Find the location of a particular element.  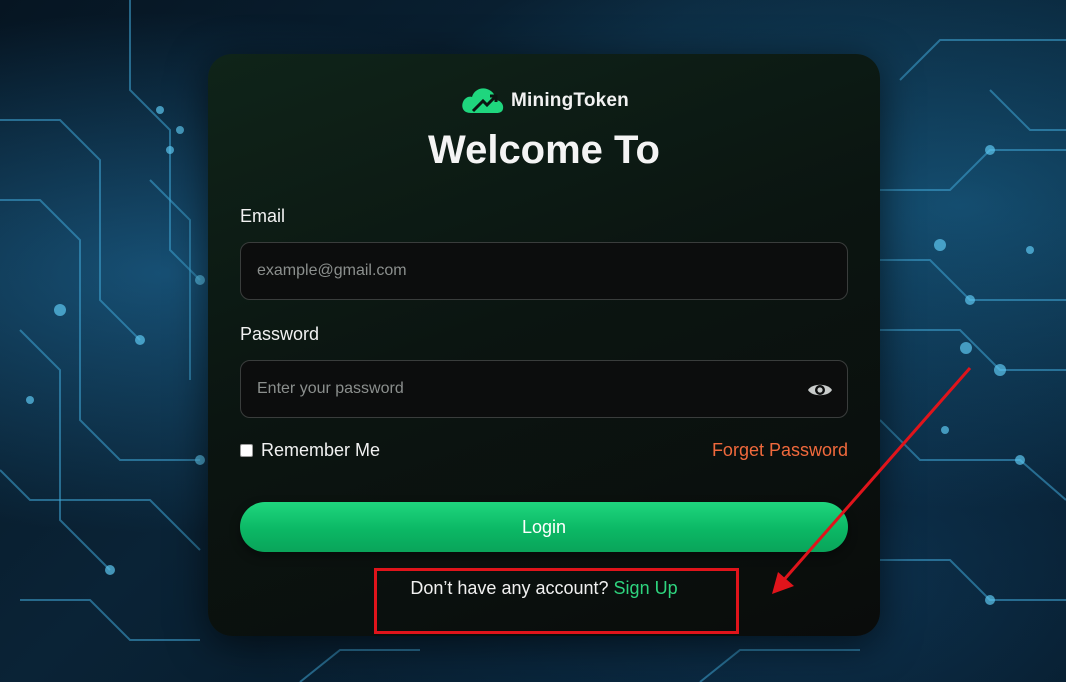

password-field-container is located at coordinates (544, 389).